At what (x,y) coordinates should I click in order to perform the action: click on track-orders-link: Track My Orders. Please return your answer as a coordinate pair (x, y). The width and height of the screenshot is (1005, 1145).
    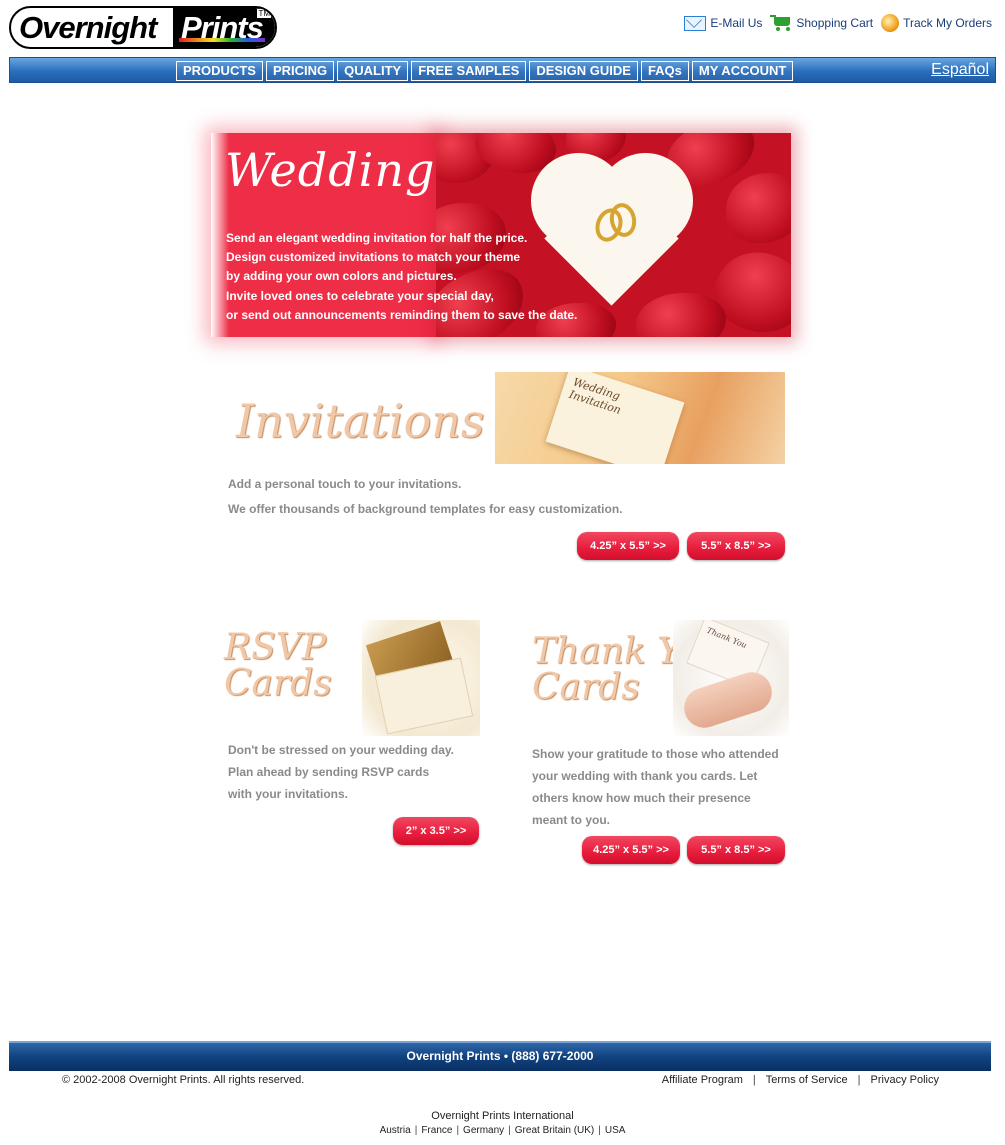
    Looking at the image, I should click on (936, 23).